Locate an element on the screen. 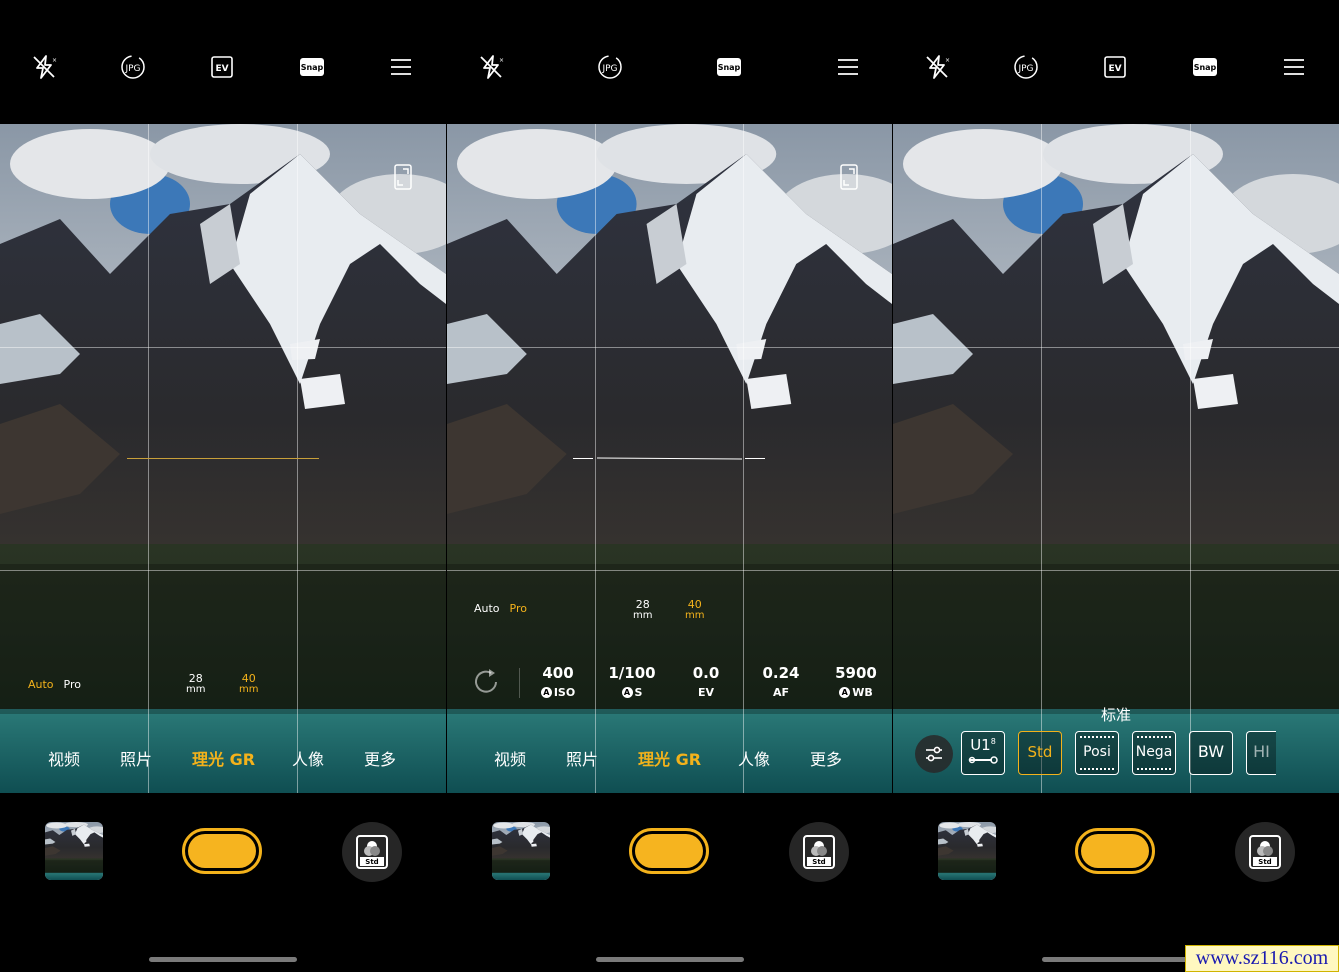  shutter-label: S is located at coordinates (638, 692).